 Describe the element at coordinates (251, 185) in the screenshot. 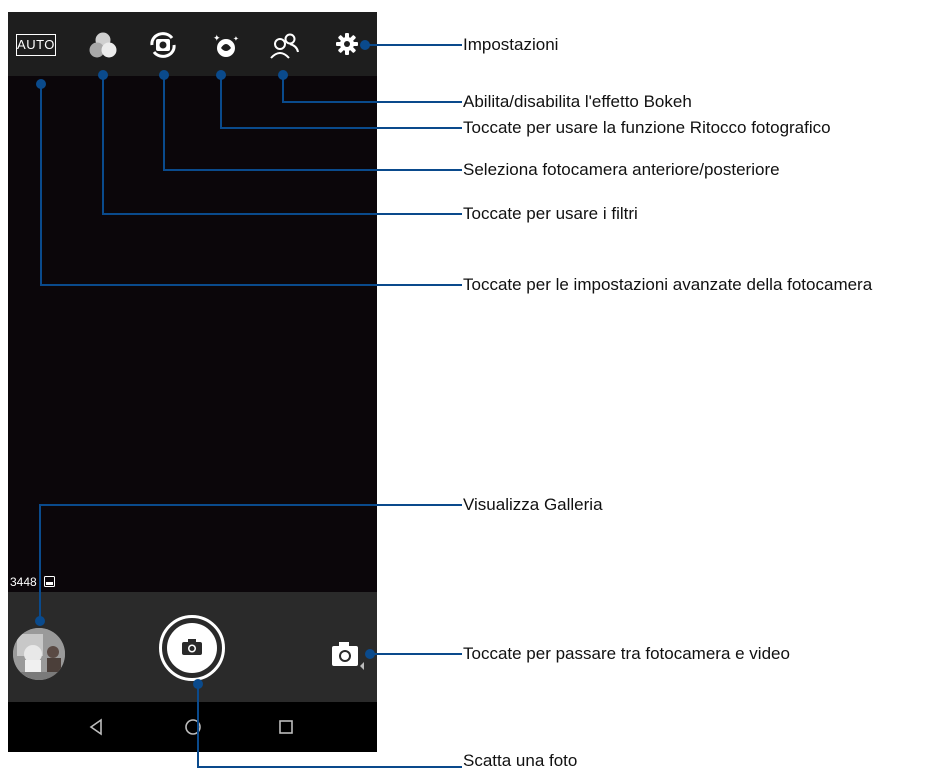

I see `callout-line-advanced` at that location.